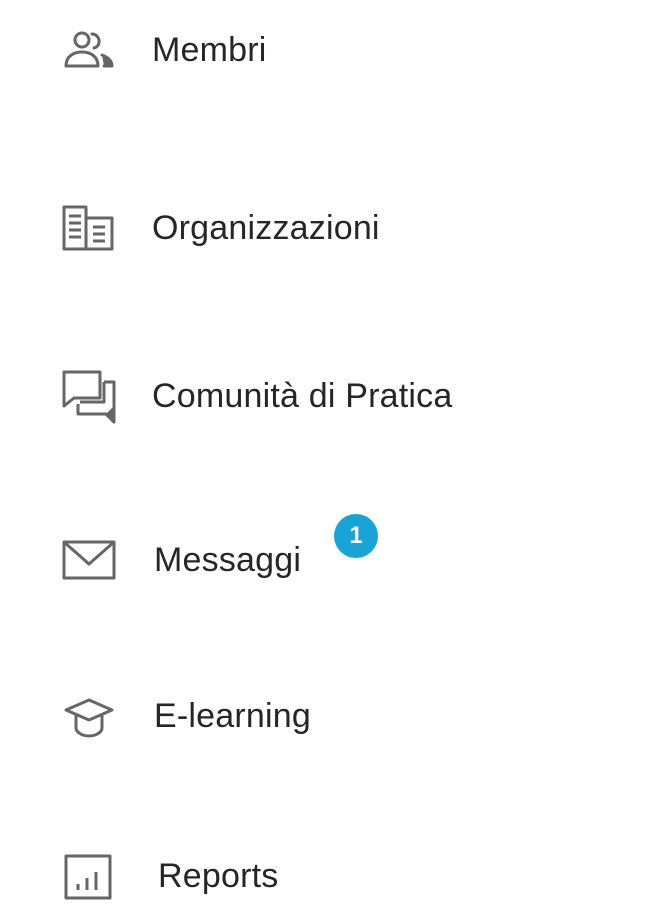  What do you see at coordinates (356, 536) in the screenshot?
I see `unread-badge: 1` at bounding box center [356, 536].